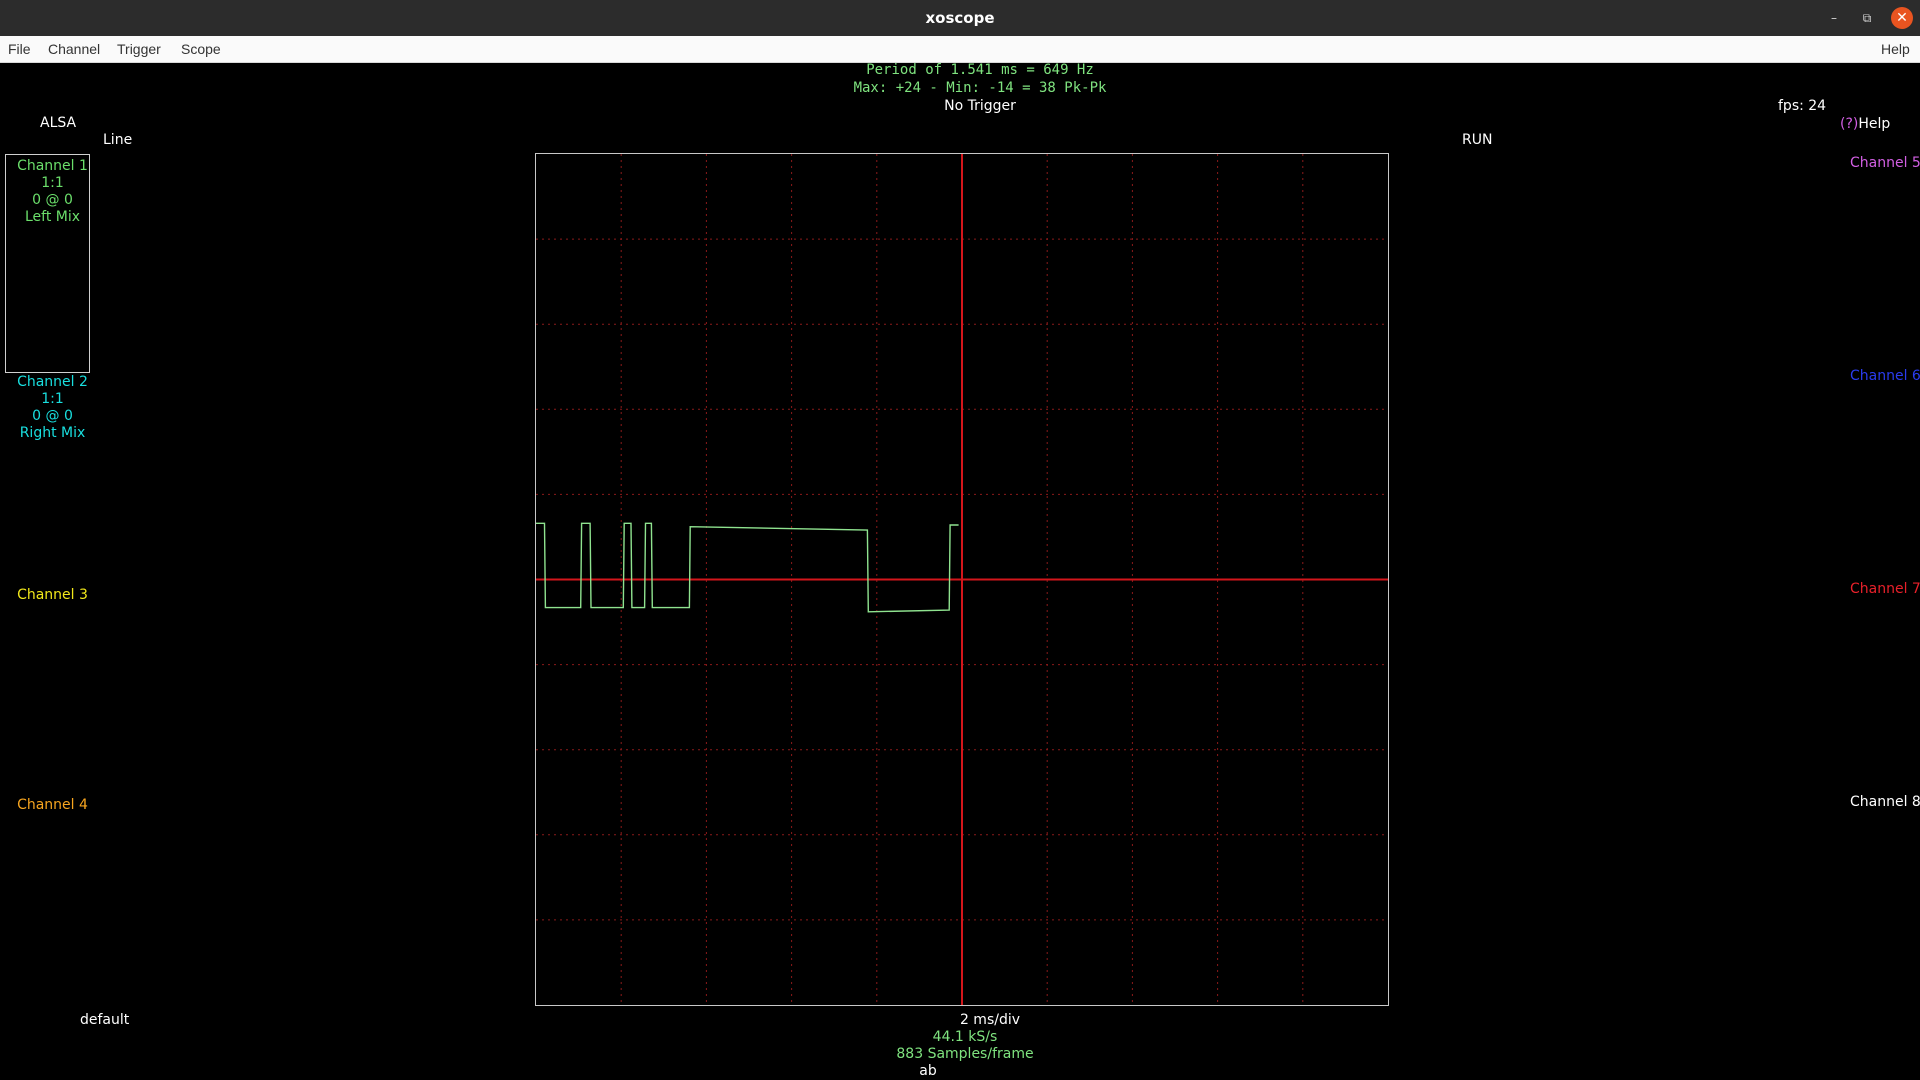 The image size is (1920, 1080). I want to click on channel-2-name: Channel 2, so click(52, 382).